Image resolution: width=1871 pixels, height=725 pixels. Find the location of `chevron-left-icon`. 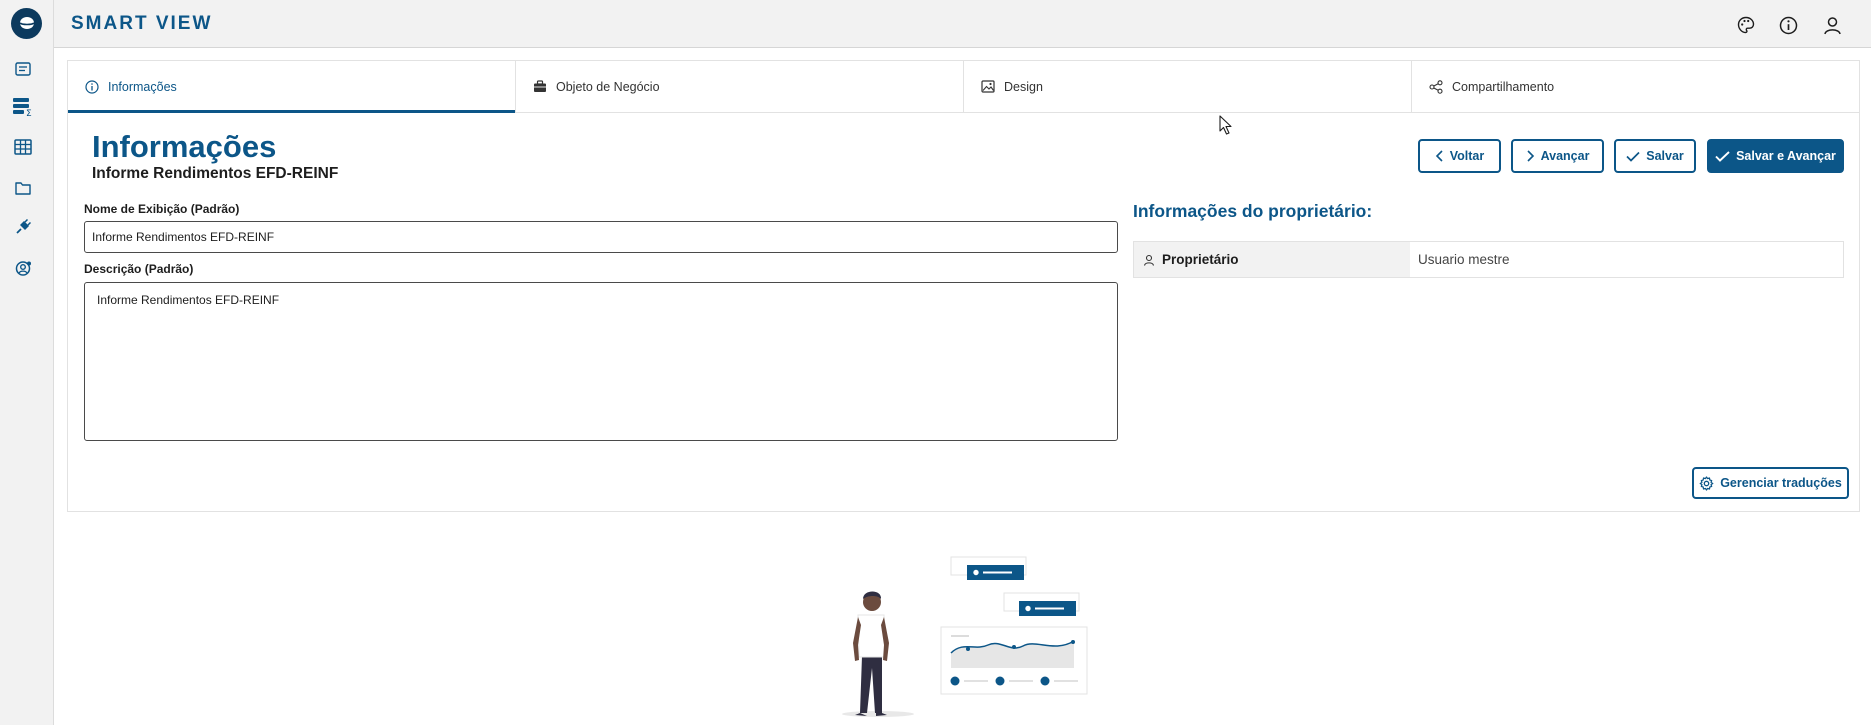

chevron-left-icon is located at coordinates (1439, 156).